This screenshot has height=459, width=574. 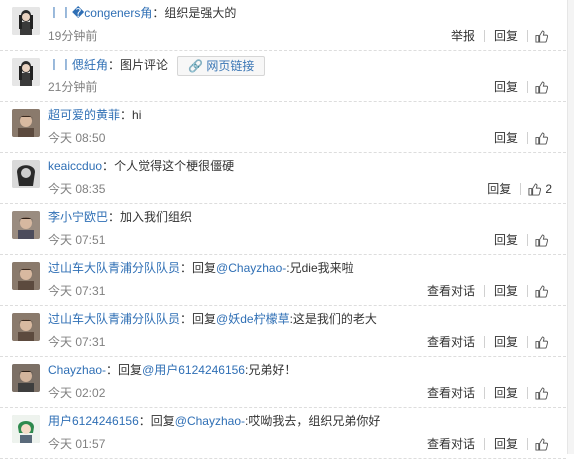 What do you see at coordinates (283, 127) in the screenshot?
I see `comment-row: 超可爱的黄菲：hi 今天 08:50 回复` at bounding box center [283, 127].